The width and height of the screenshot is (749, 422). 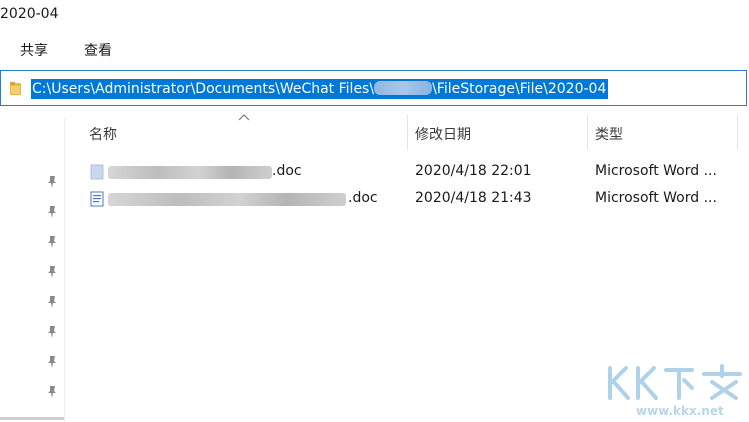 I want to click on column-header-type: 类型, so click(x=609, y=134).